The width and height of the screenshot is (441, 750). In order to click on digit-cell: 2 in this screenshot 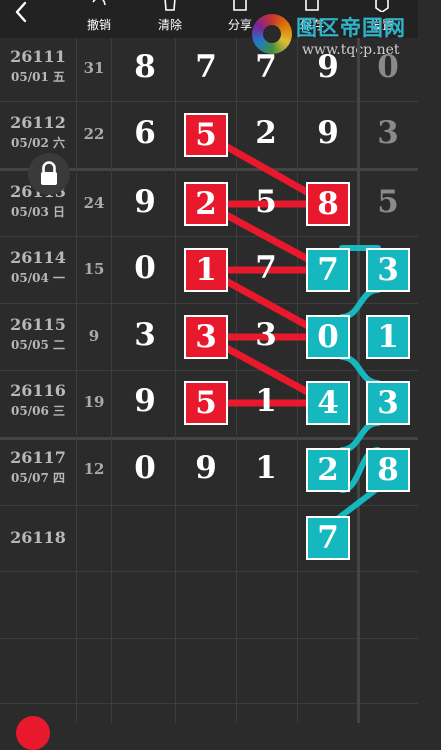, I will do `click(266, 133)`.